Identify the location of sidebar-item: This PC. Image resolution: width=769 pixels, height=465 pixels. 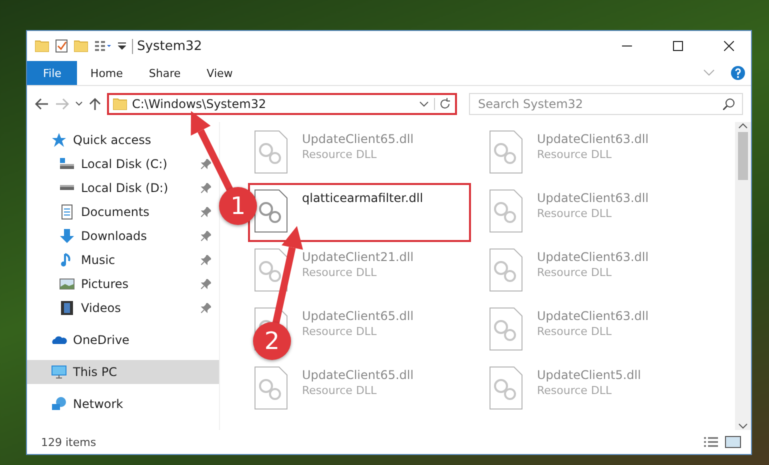
(123, 372).